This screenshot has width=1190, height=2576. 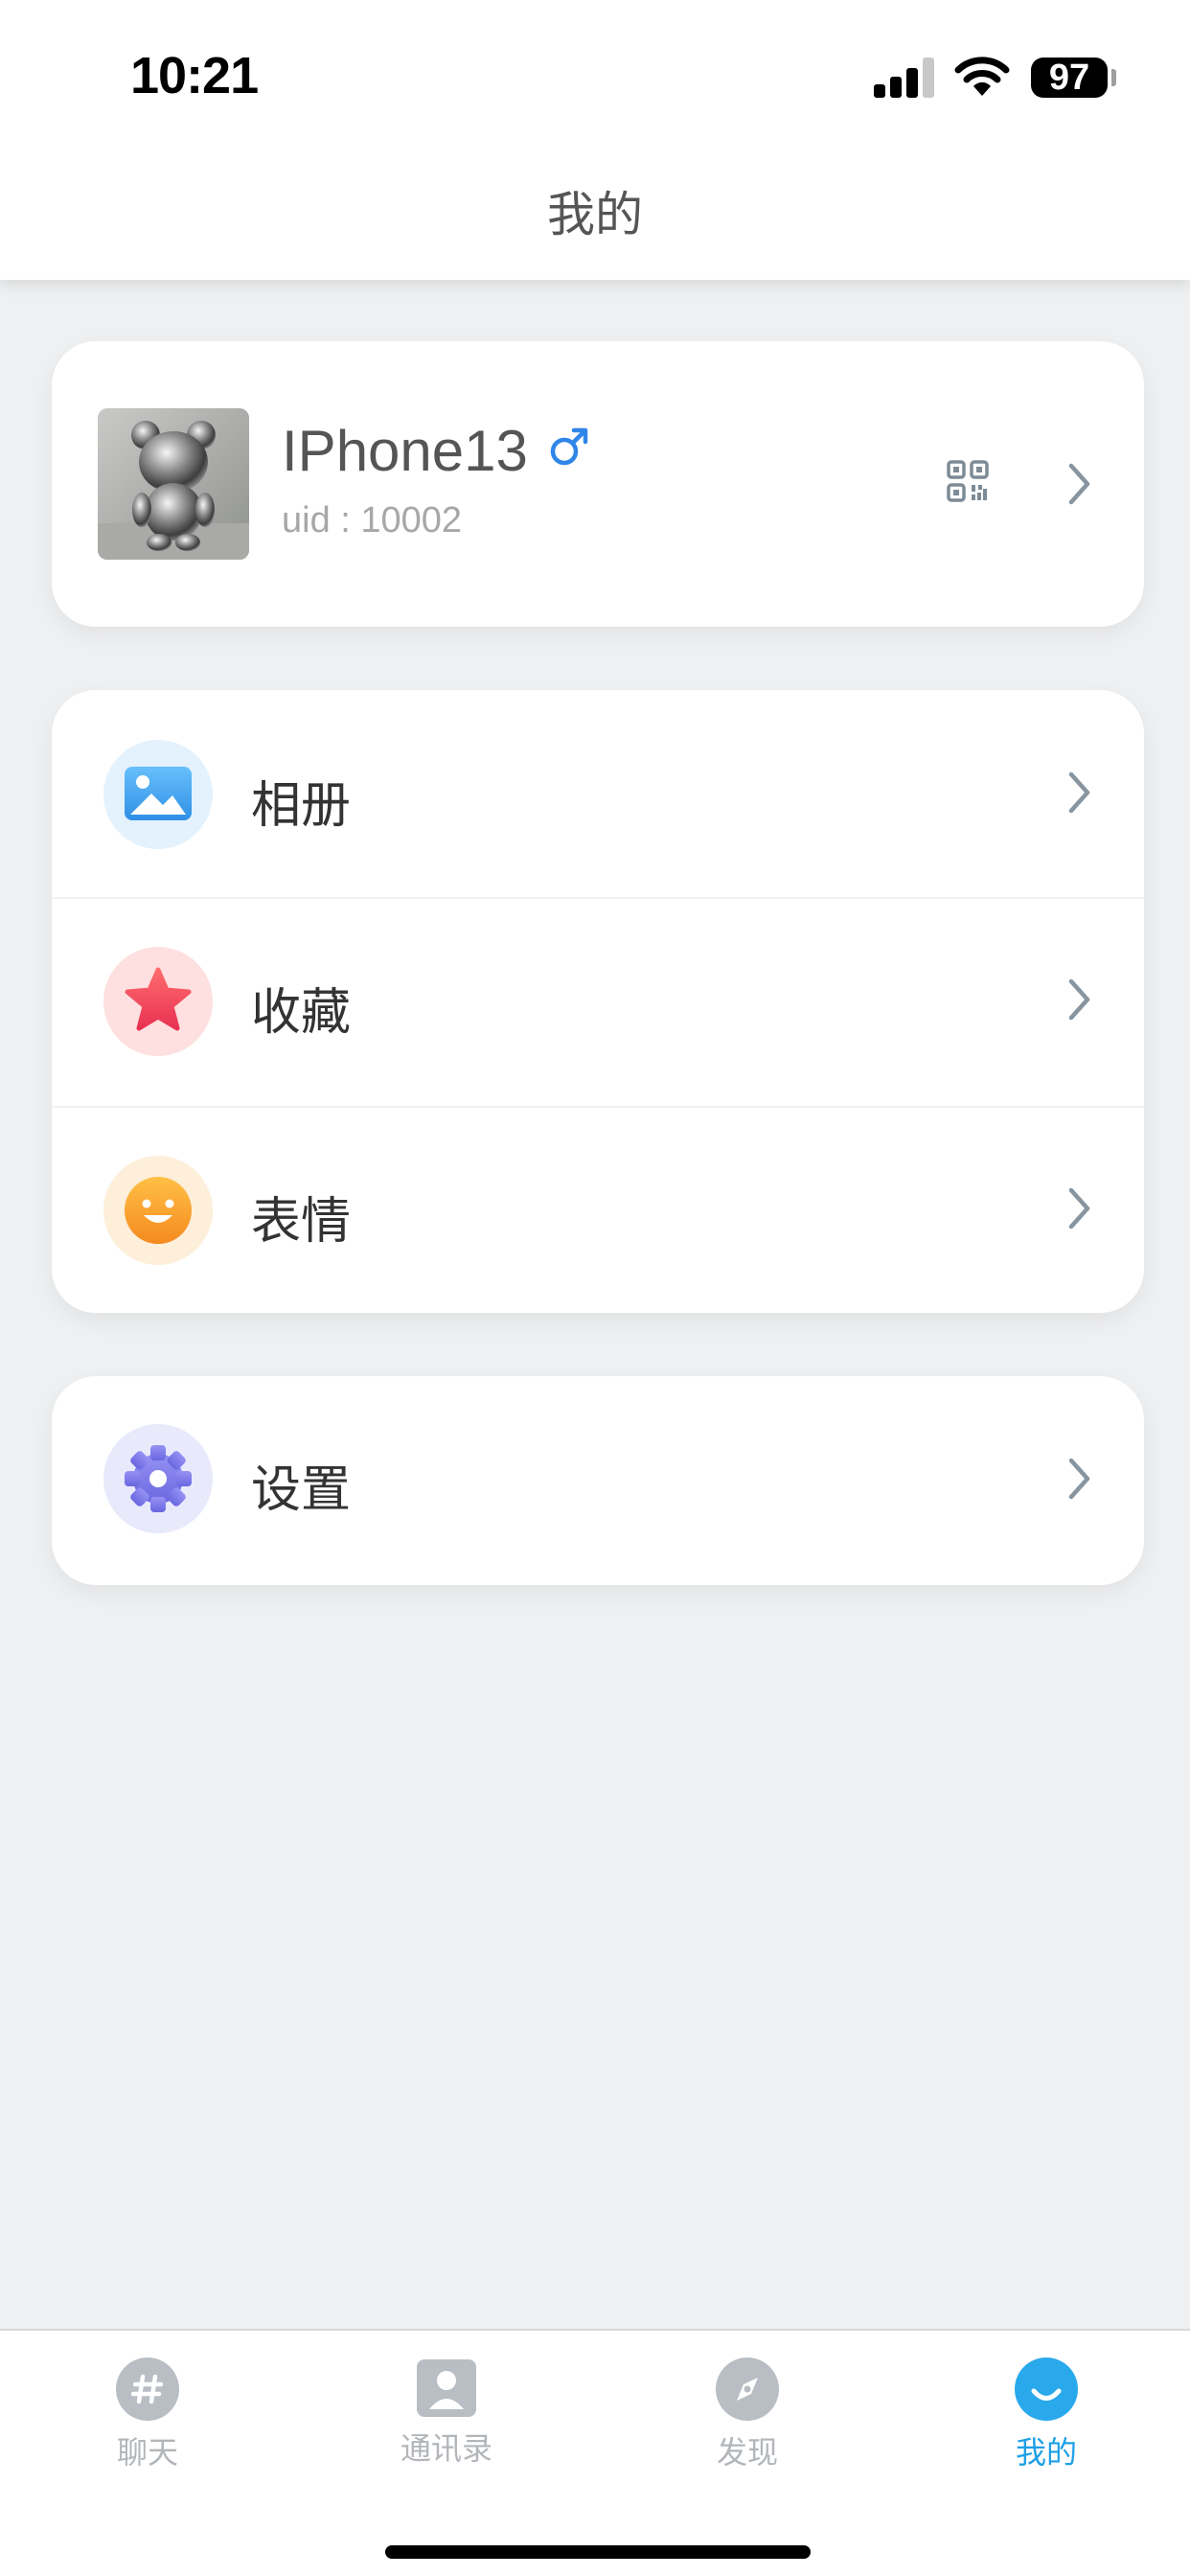 I want to click on tab-bar: 聊天 通讯录 发现 我的, so click(x=595, y=2452).